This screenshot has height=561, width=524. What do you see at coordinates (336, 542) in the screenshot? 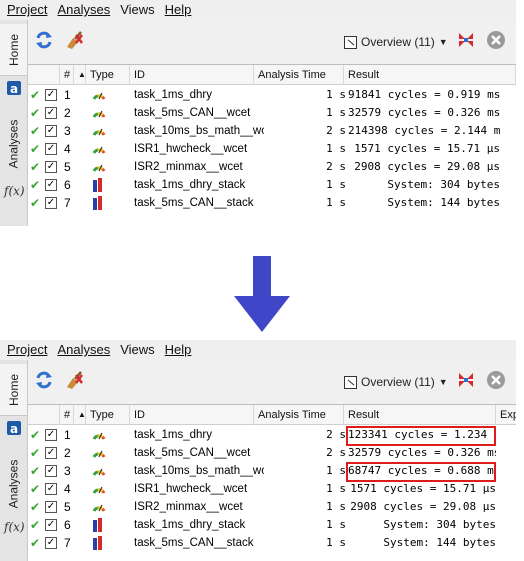
I see `analysis-time: 1 s` at bounding box center [336, 542].